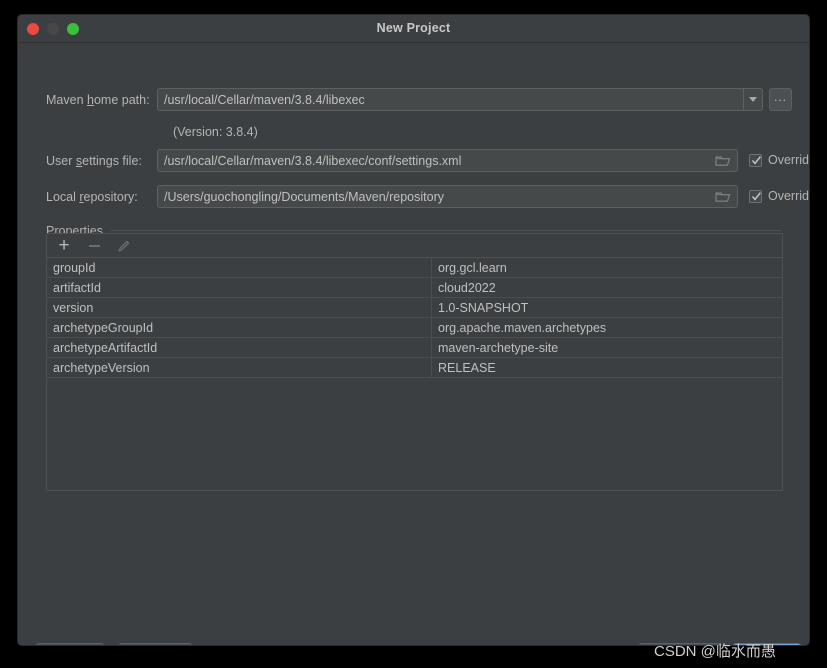 This screenshot has width=827, height=668. Describe the element at coordinates (715, 651) in the screenshot. I see `watermark: CSDN @临水而愚` at that location.